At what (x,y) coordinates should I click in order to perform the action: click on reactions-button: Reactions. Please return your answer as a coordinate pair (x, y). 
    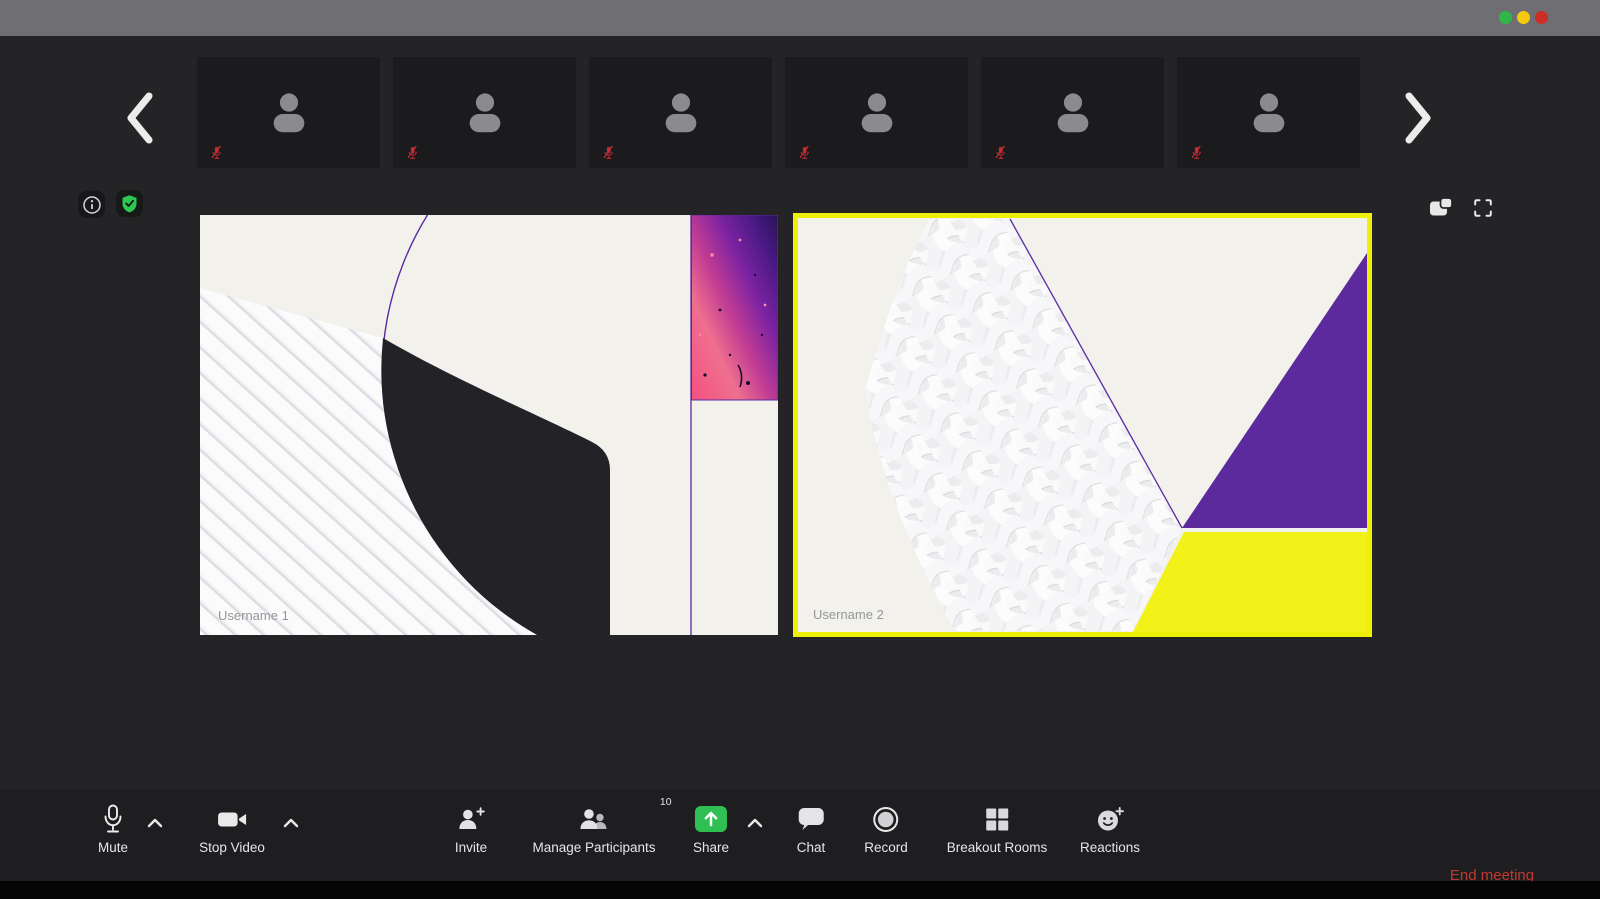
    Looking at the image, I should click on (1110, 829).